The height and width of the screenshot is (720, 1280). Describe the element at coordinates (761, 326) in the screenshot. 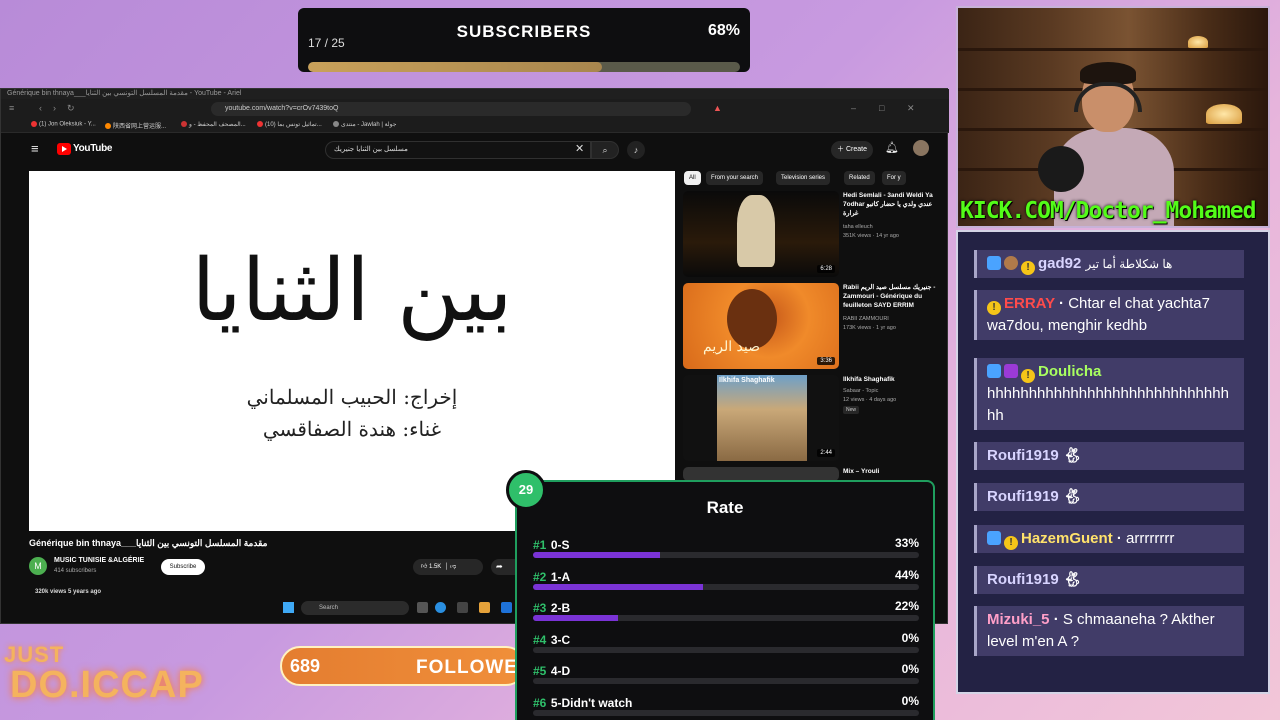

I see `video-thumbnail: صيد الريم 3:36` at that location.